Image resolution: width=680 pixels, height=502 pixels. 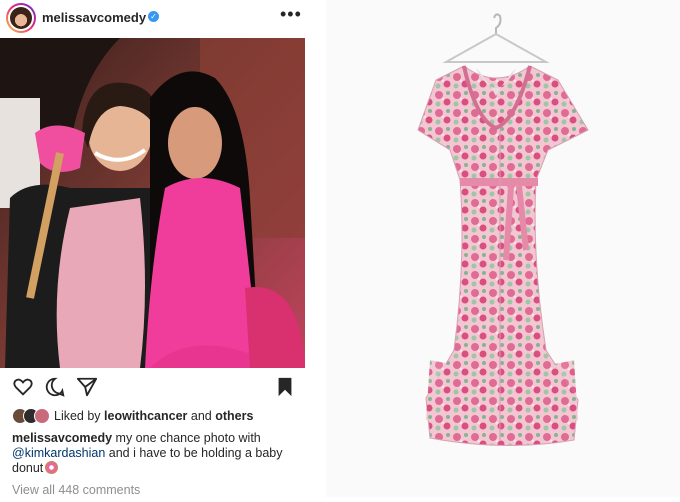 What do you see at coordinates (291, 14) in the screenshot?
I see `more-icon: •••` at bounding box center [291, 14].